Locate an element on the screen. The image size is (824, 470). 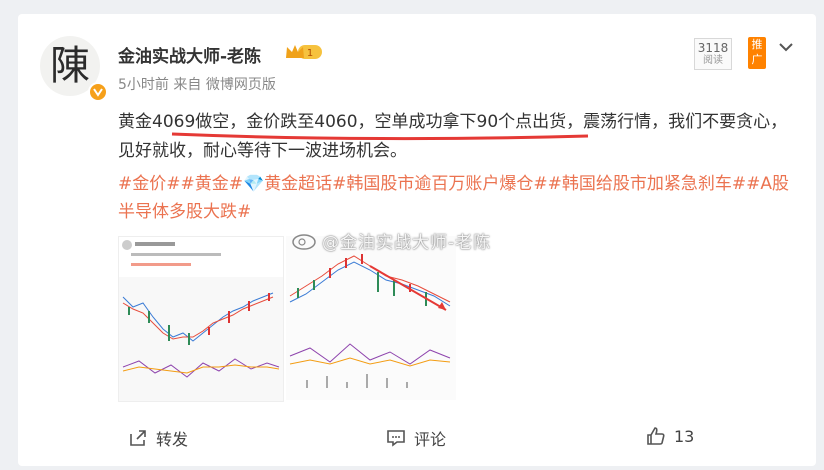
read-count-box: 3118 阅读 is located at coordinates (713, 54).